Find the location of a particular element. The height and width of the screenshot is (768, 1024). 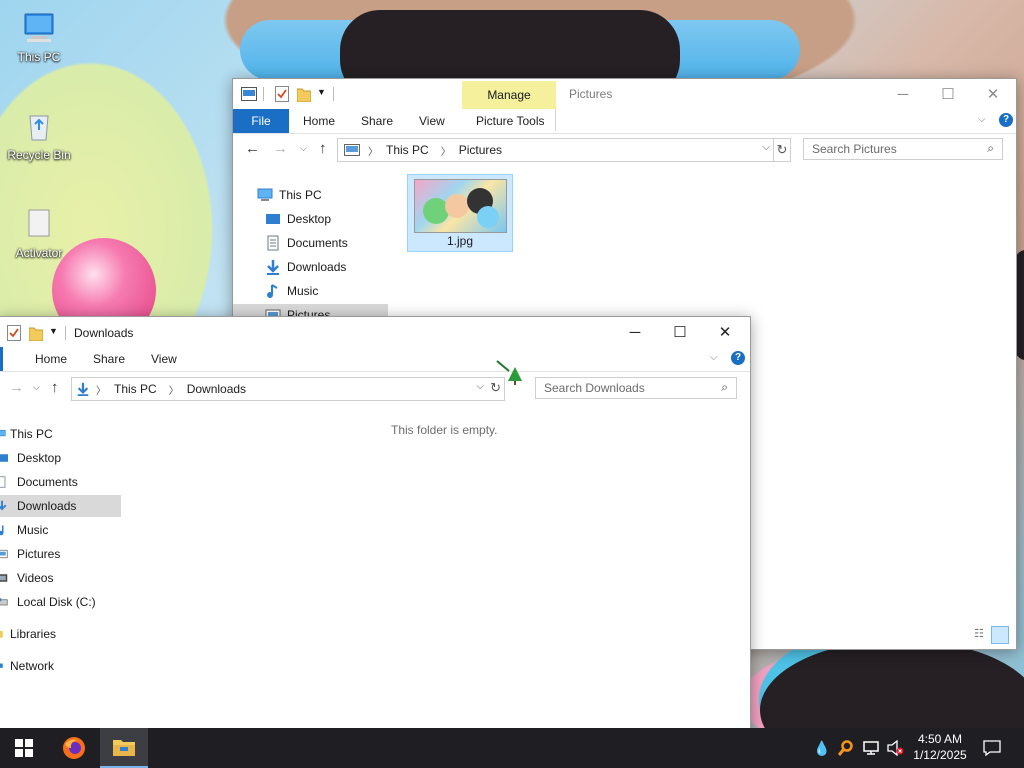

tab-file: File is located at coordinates (261, 121).